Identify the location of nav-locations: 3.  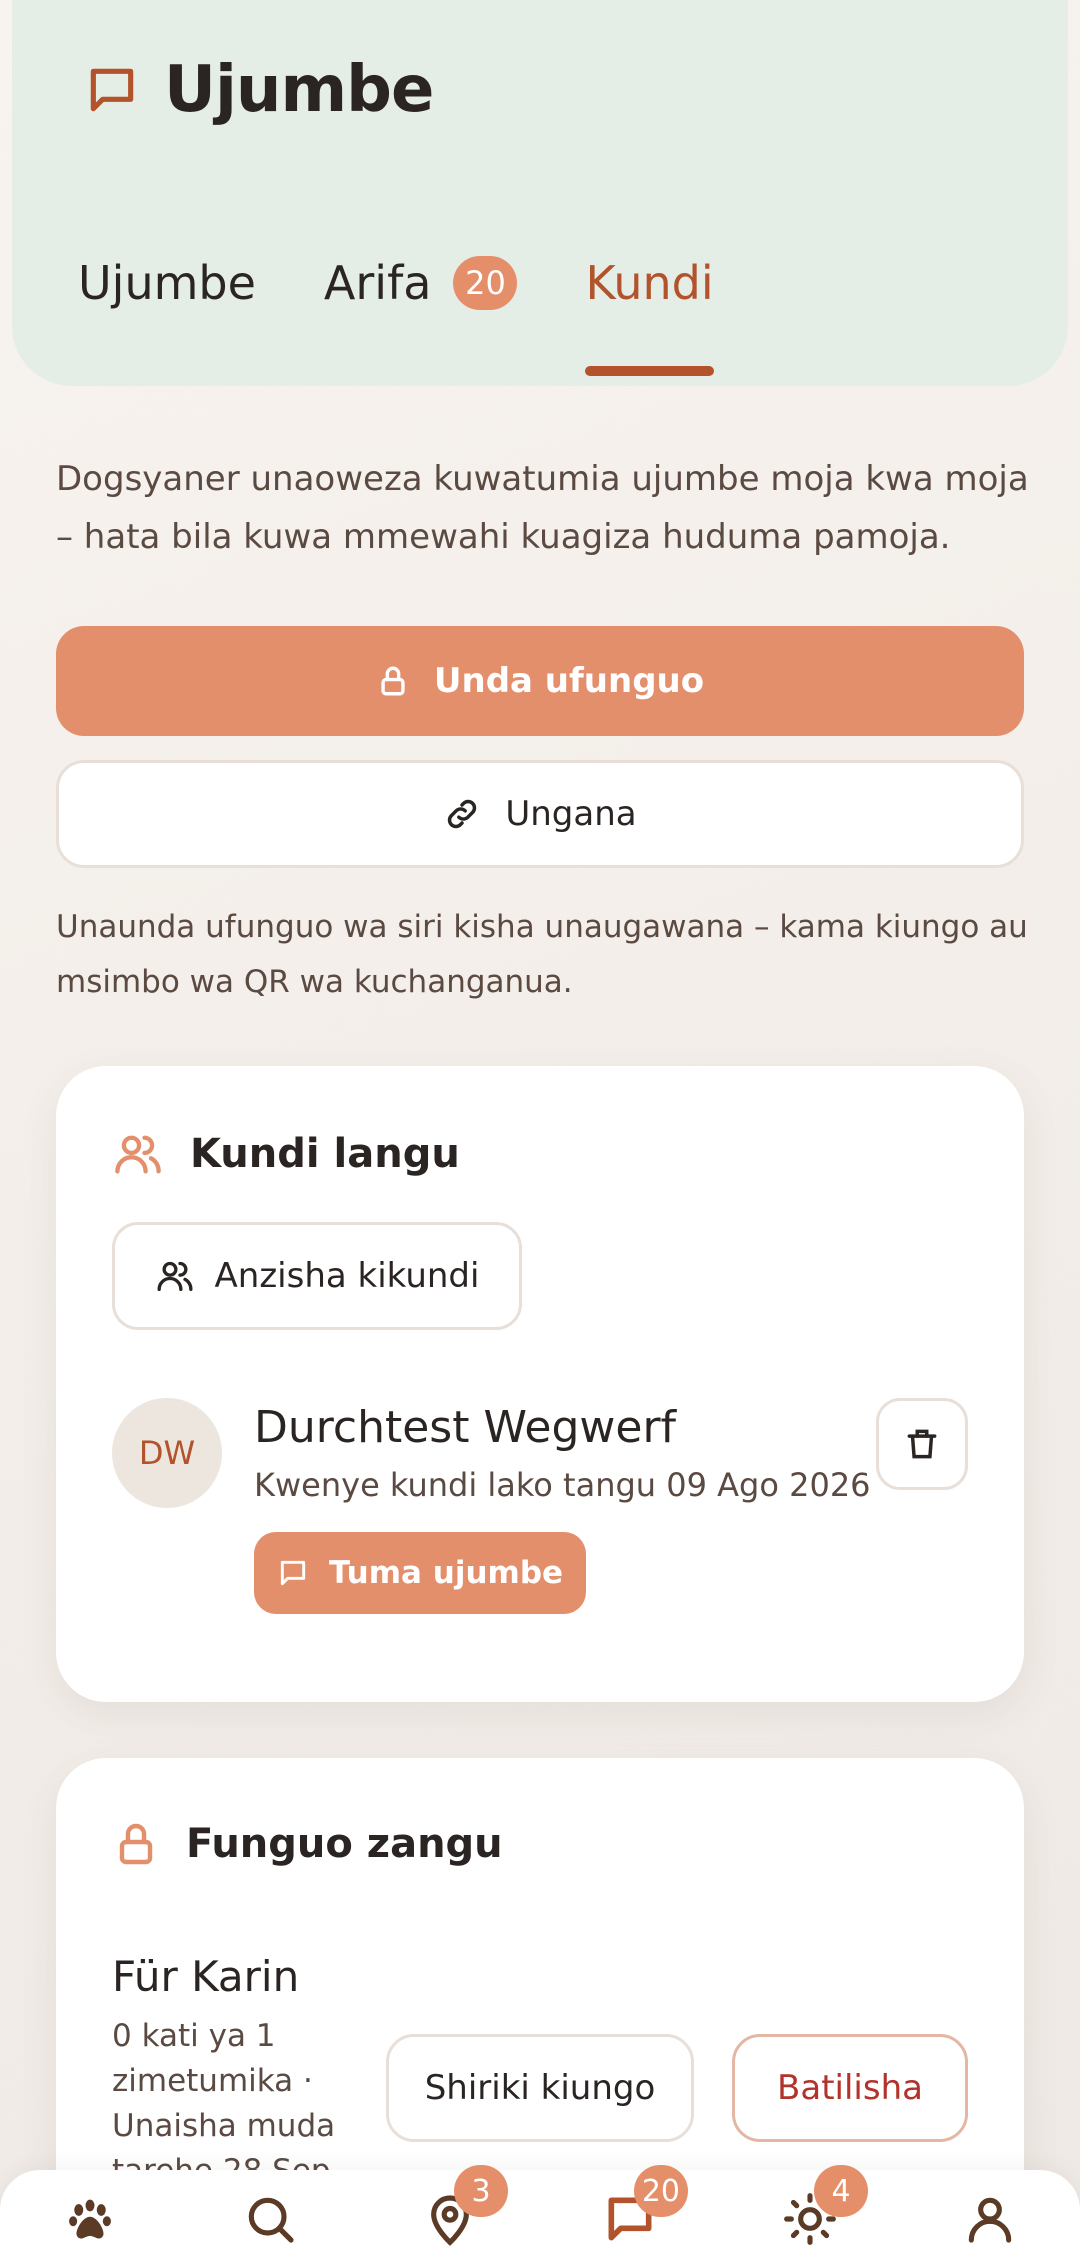
(459, 2212).